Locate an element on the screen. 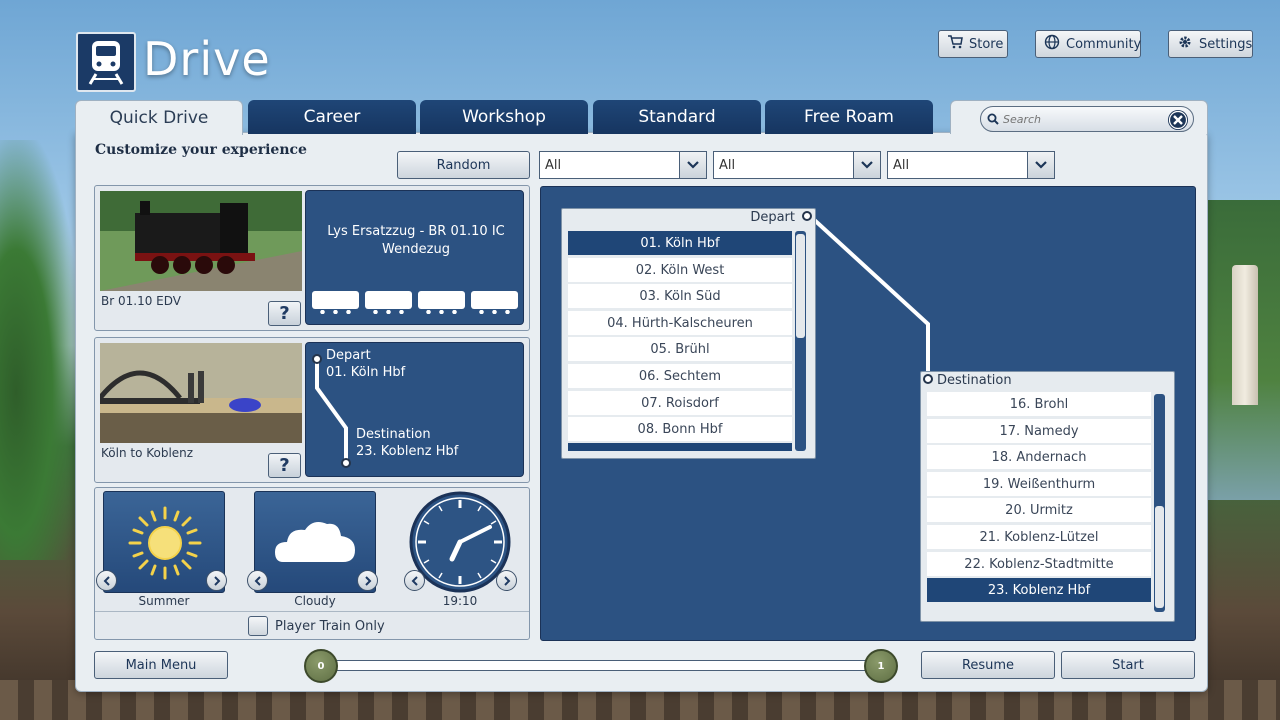 The height and width of the screenshot is (720, 1280). list-item: 16. Brohl is located at coordinates (1039, 404).